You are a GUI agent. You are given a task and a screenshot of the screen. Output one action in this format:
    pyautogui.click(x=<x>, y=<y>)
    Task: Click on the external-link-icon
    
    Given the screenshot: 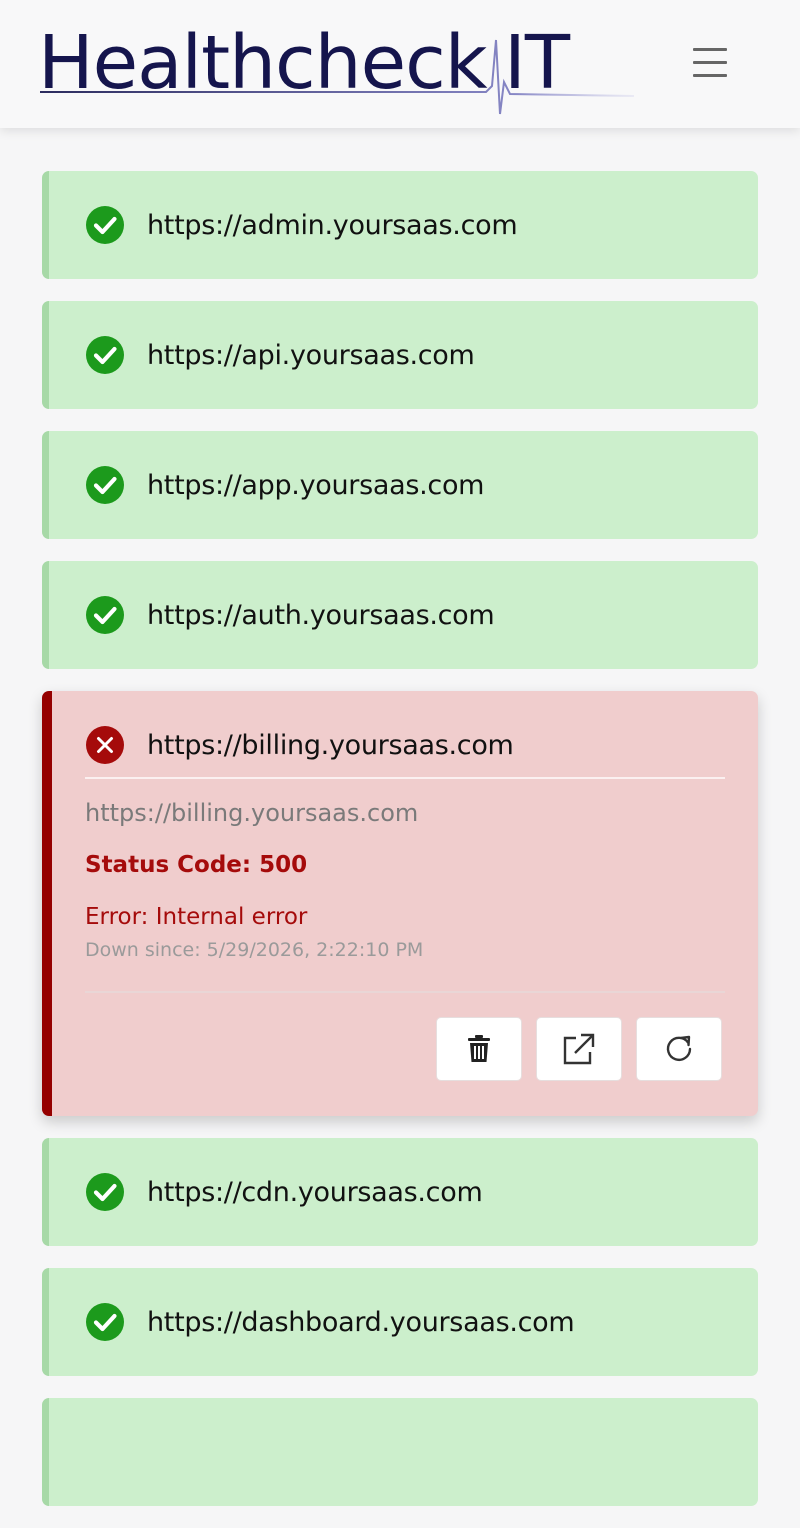 What is the action you would take?
    pyautogui.click(x=579, y=1049)
    